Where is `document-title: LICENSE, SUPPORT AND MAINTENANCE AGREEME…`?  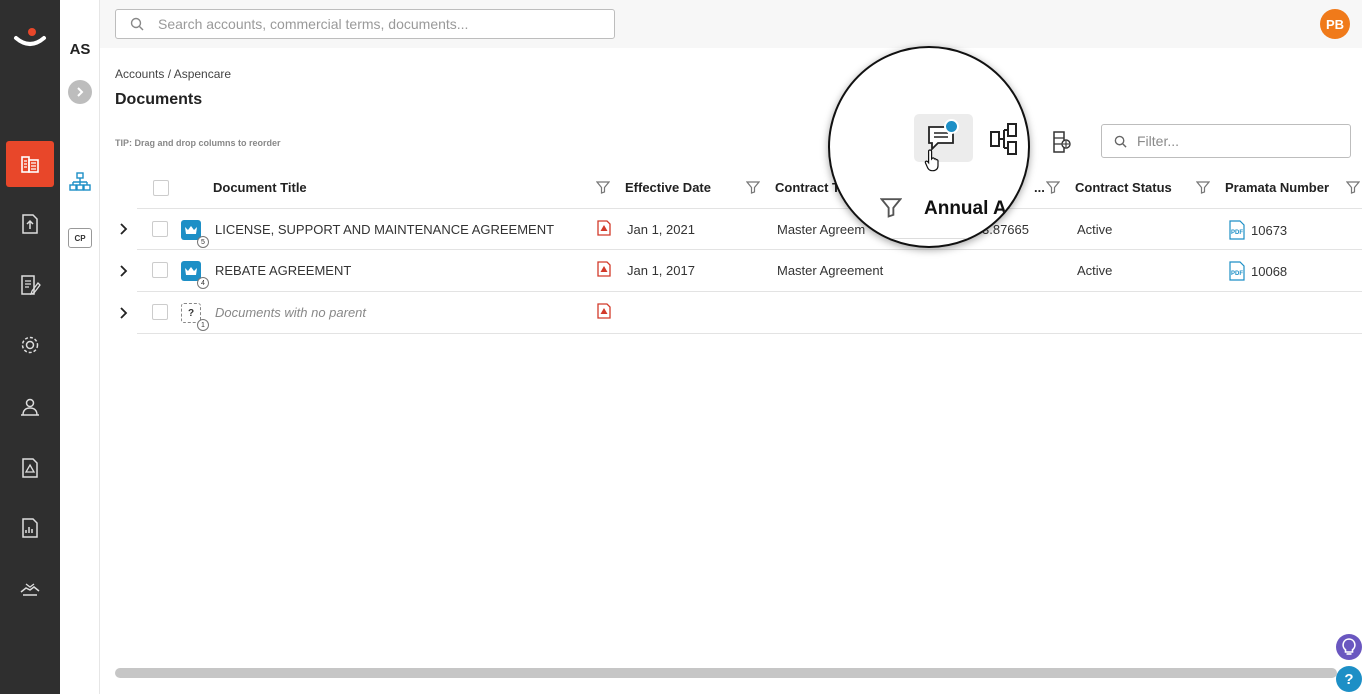
document-title: LICENSE, SUPPORT AND MAINTENANCE AGREEME… is located at coordinates (384, 229).